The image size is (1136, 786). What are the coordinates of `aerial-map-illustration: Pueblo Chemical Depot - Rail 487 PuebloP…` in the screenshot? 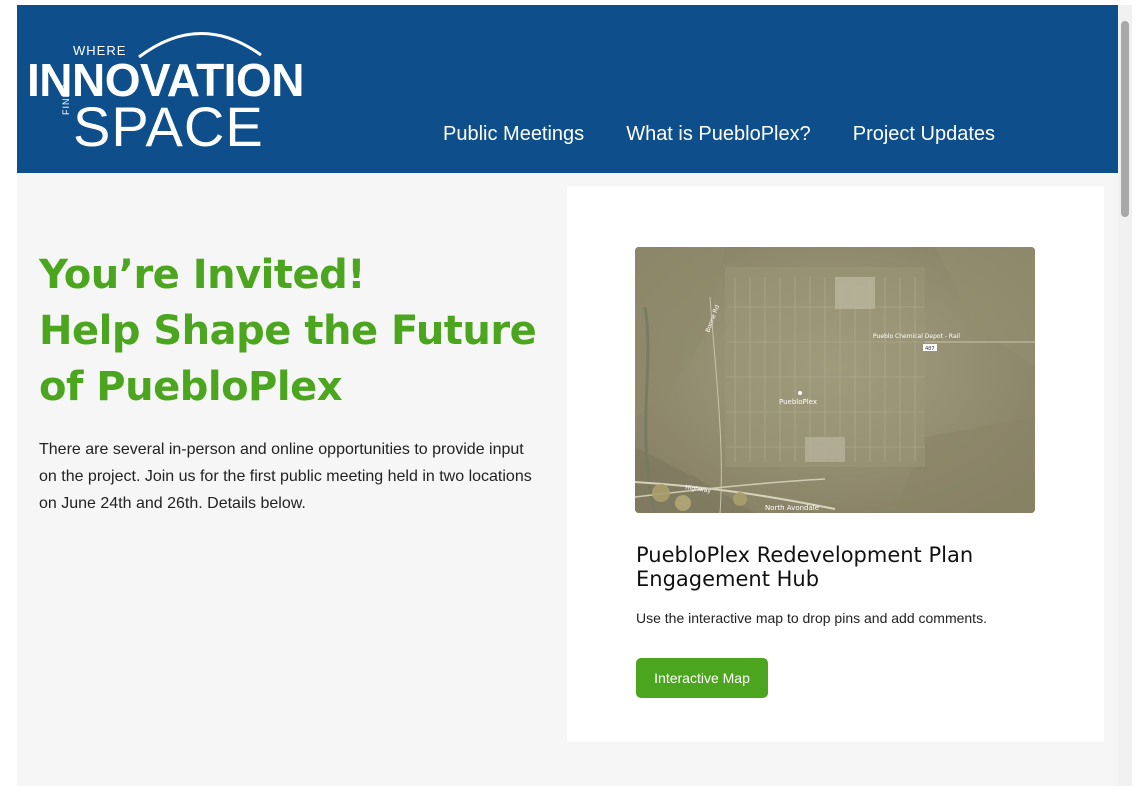 It's located at (835, 380).